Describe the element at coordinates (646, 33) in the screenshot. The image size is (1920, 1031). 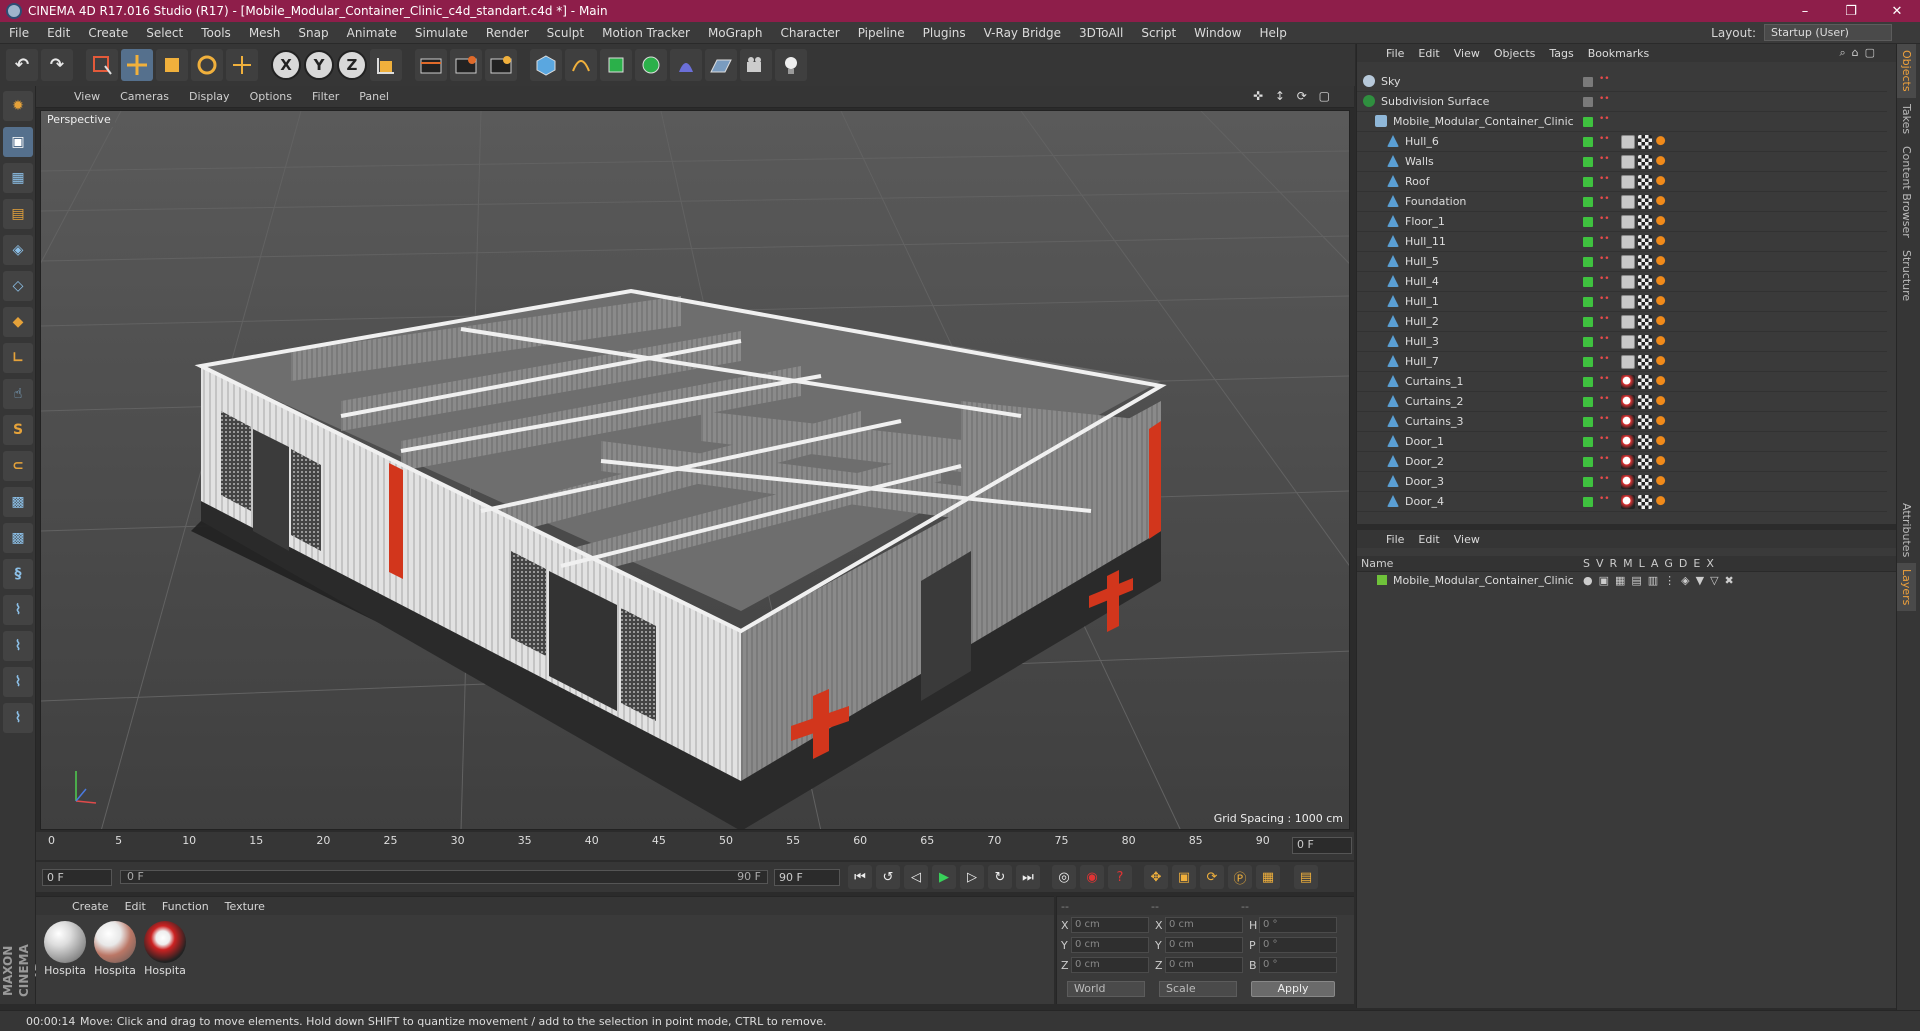
I see `menu-motion-tracker: Motion Tracker` at that location.